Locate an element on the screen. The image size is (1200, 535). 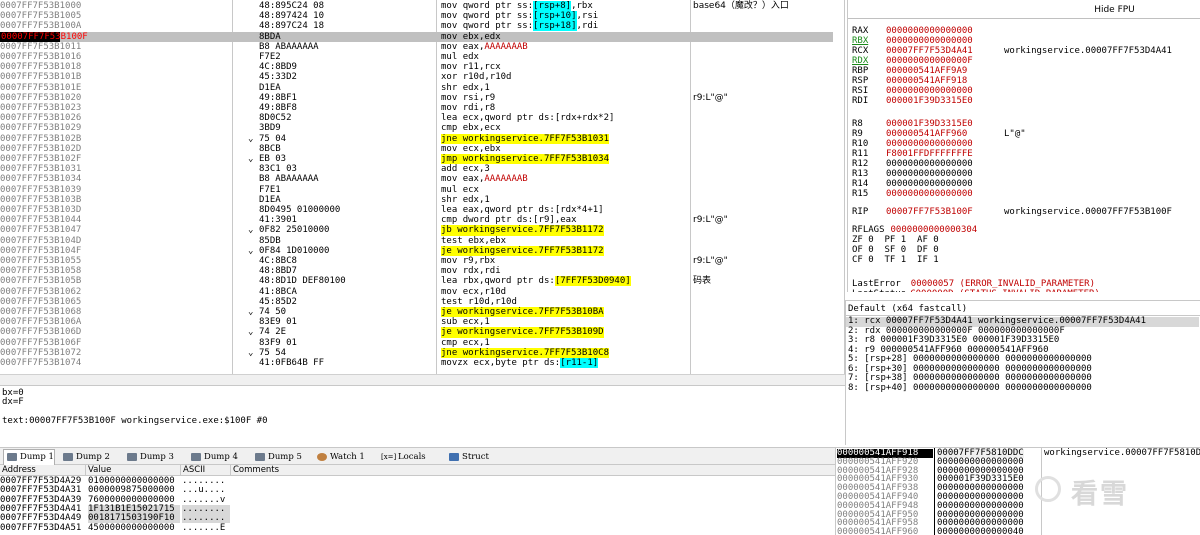
register-row-rsi: RSI 0000000000000000 is located at coordinates (928, 91).